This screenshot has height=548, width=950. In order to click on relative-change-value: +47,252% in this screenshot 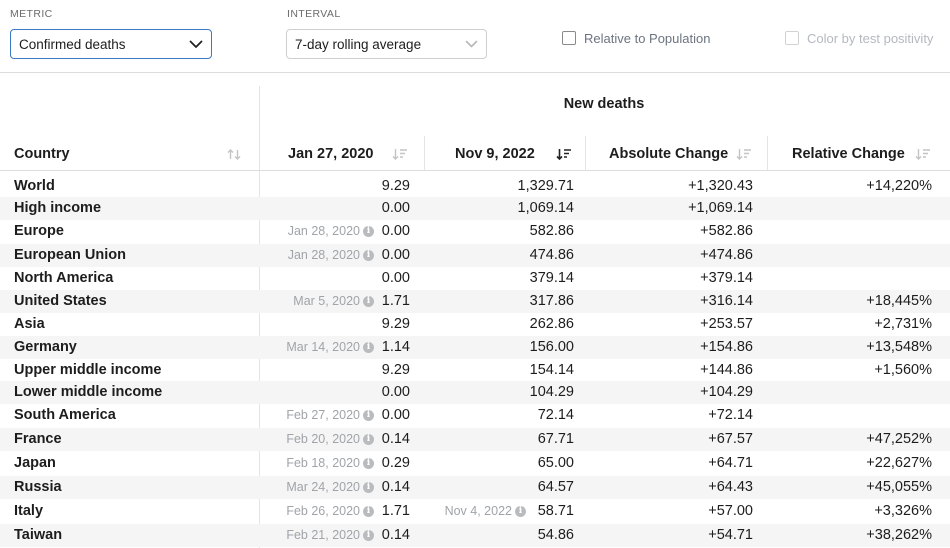, I will do `click(899, 439)`.